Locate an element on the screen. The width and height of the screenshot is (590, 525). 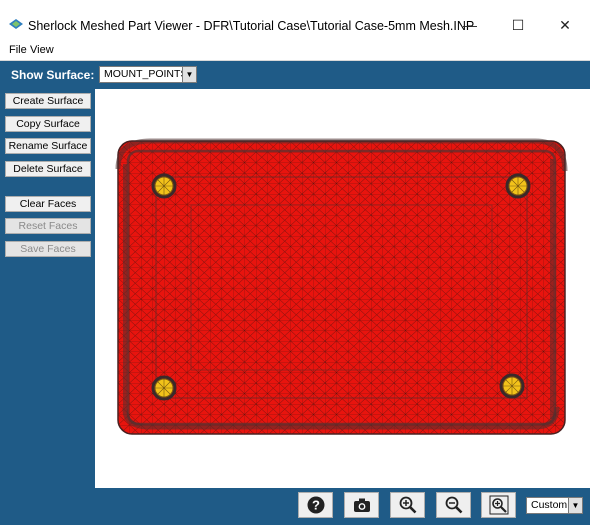
camera-icon is located at coordinates (361, 505).